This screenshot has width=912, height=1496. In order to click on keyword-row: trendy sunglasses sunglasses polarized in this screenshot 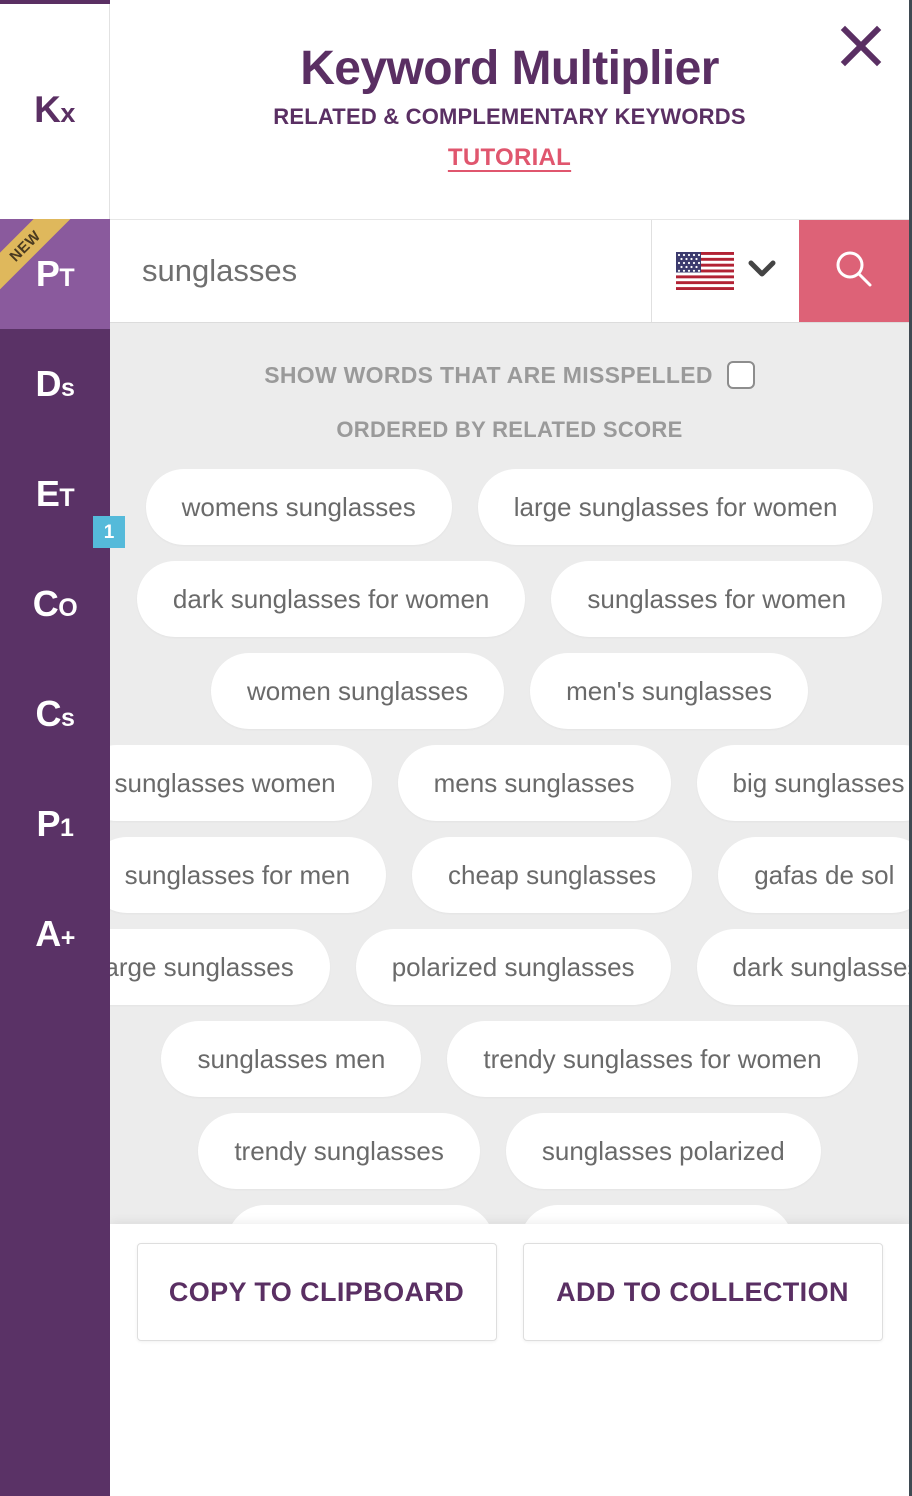, I will do `click(509, 1151)`.